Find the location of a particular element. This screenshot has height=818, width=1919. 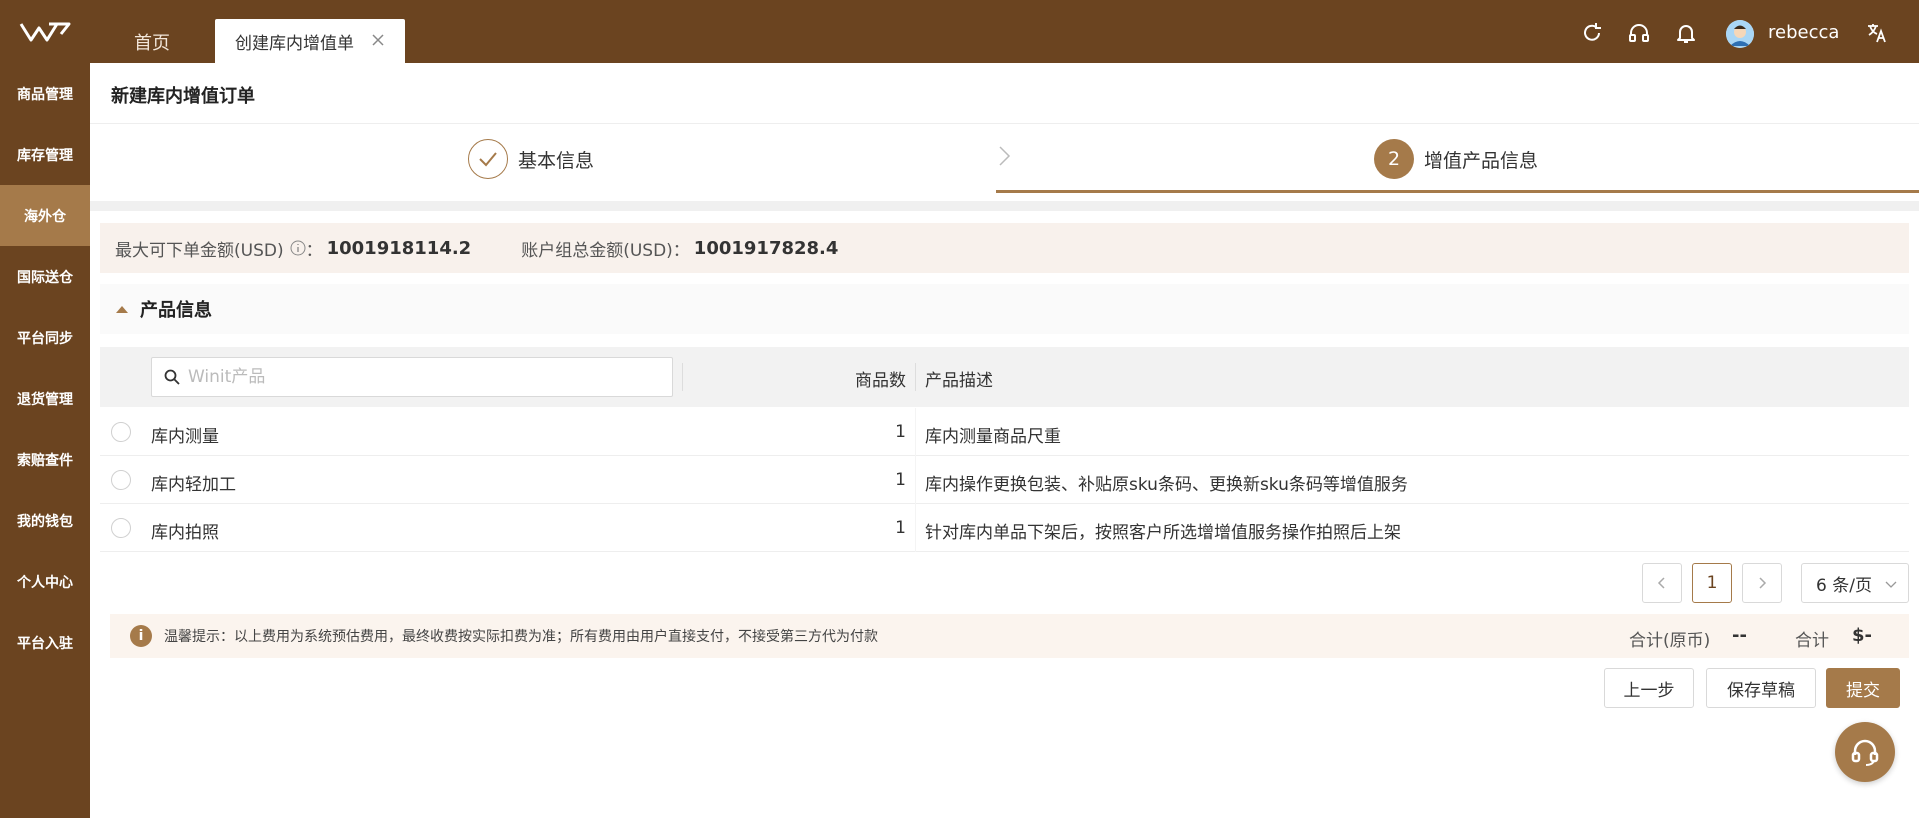

prev-page-button is located at coordinates (1662, 583).